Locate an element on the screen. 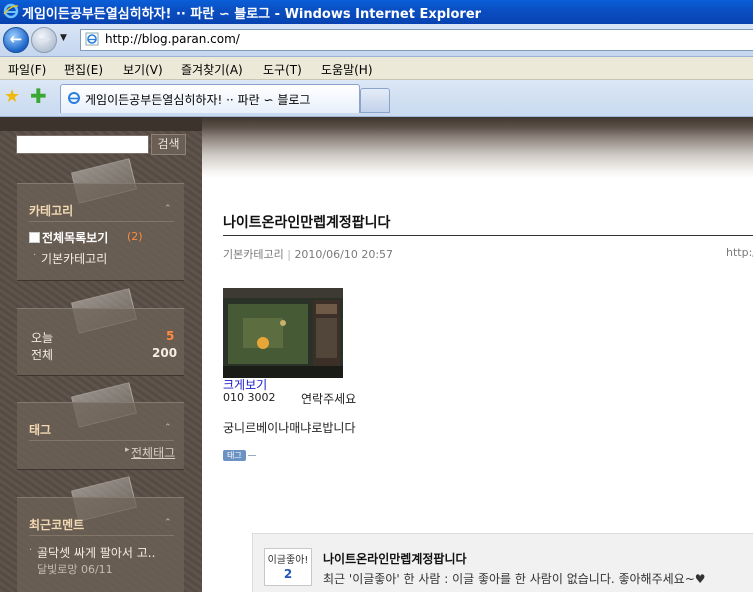 The width and height of the screenshot is (753, 592). game-screenshot-image is located at coordinates (283, 333).